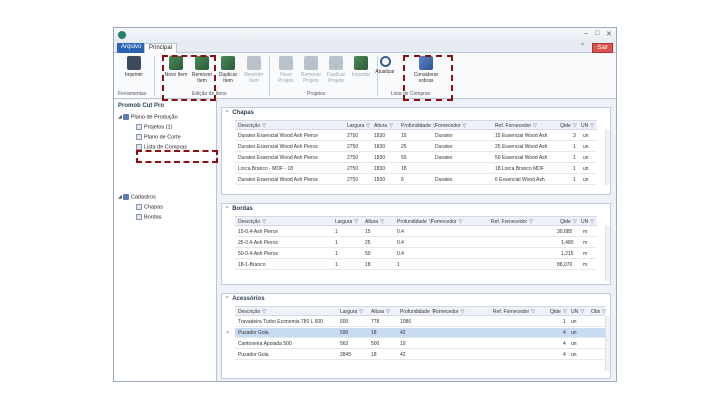 This screenshot has width=720, height=405. Describe the element at coordinates (420, 344) in the screenshot. I see `table-row: Cantoneira Apoiada 500 563 500 19 4 un` at that location.